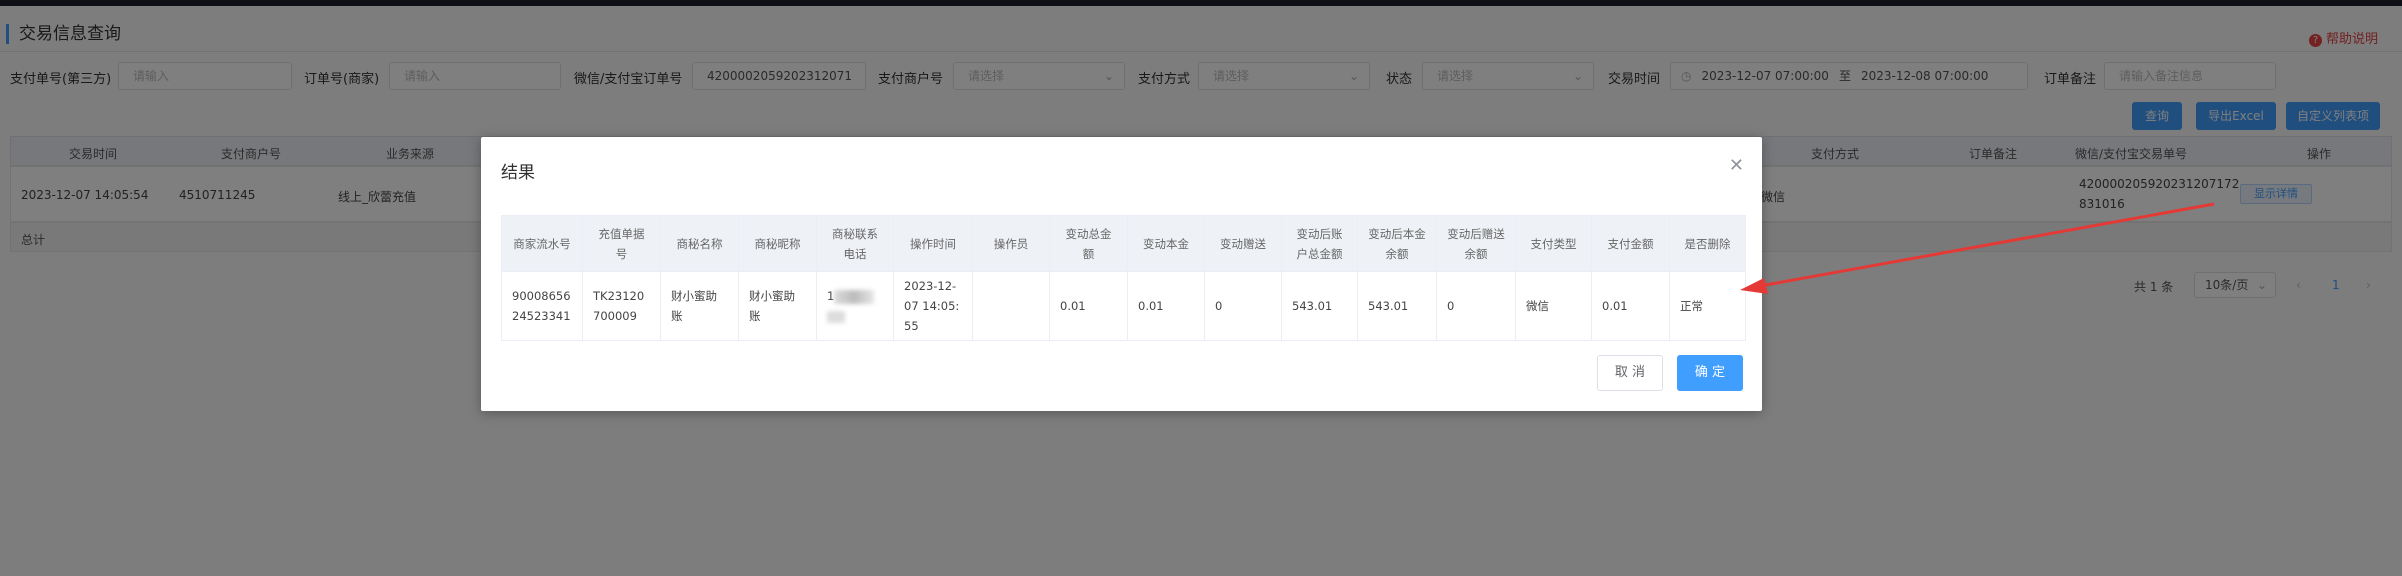 The image size is (2402, 576). I want to click on res-cell-nickname: 财小蜜助账, so click(777, 306).